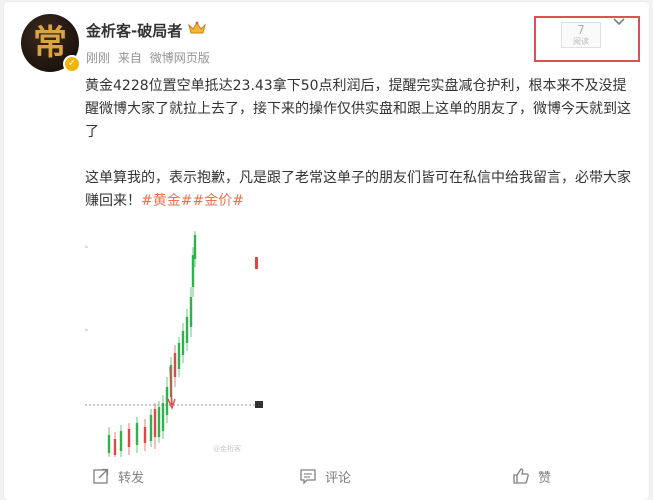 This screenshot has height=500, width=653. I want to click on chart-price-marker-red, so click(256, 263).